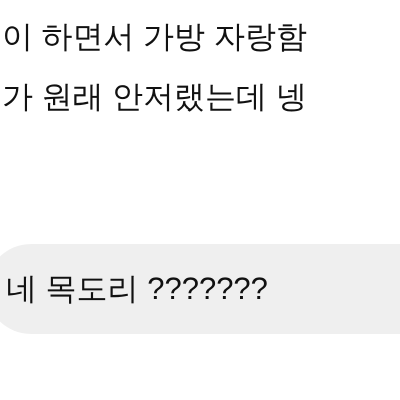 The image size is (400, 400). Describe the element at coordinates (155, 97) in the screenshot. I see `post-text-line: 가 원래 안저랬는데 넹` at that location.